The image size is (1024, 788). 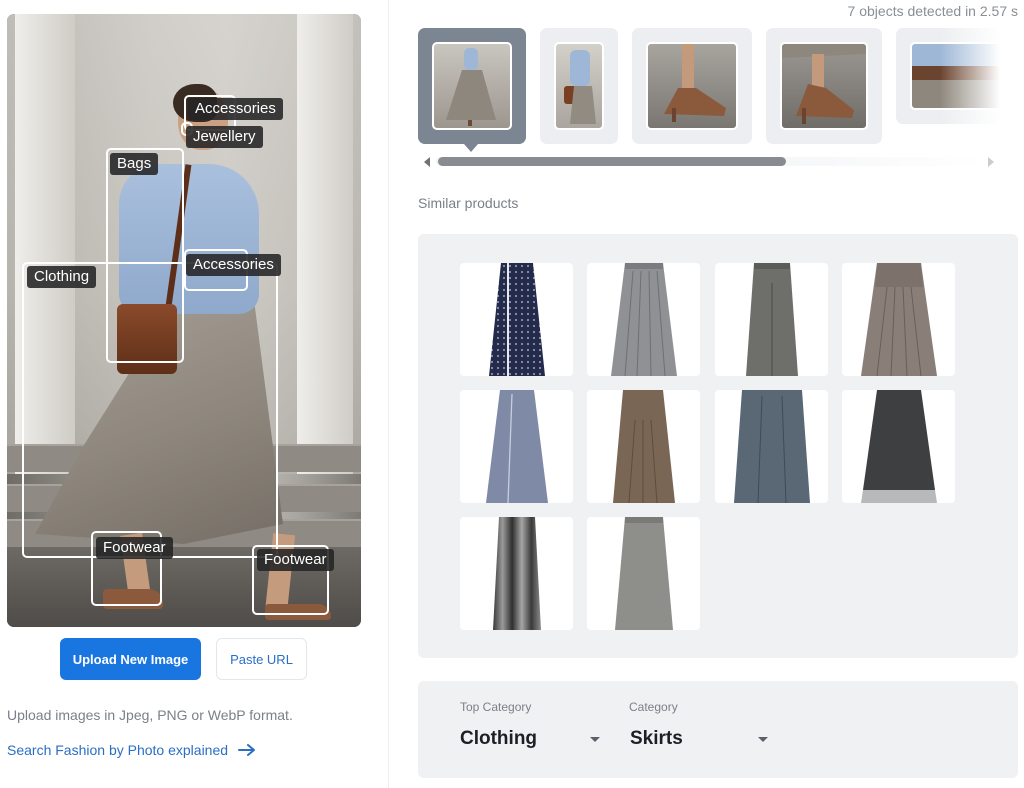 What do you see at coordinates (991, 162) in the screenshot?
I see `scroll-right-icon` at bounding box center [991, 162].